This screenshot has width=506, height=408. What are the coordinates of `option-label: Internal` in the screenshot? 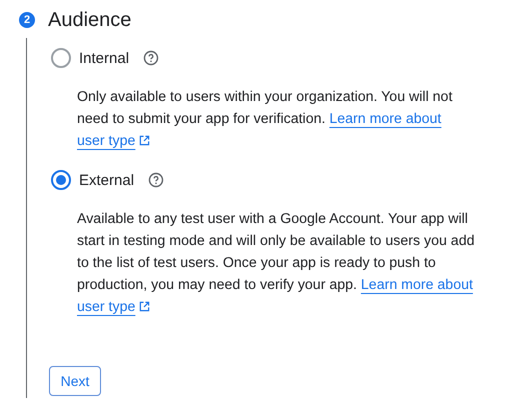 It's located at (104, 58).